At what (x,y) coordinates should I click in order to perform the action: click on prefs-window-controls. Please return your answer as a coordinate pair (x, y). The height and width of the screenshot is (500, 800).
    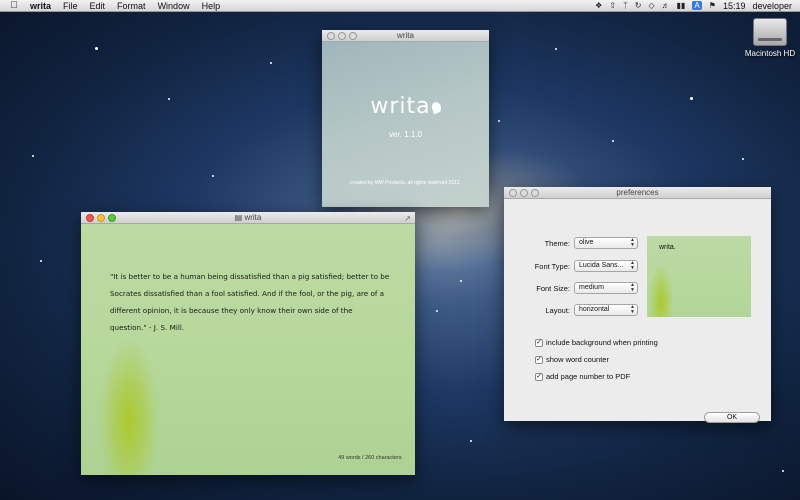
    Looking at the image, I should click on (524, 193).